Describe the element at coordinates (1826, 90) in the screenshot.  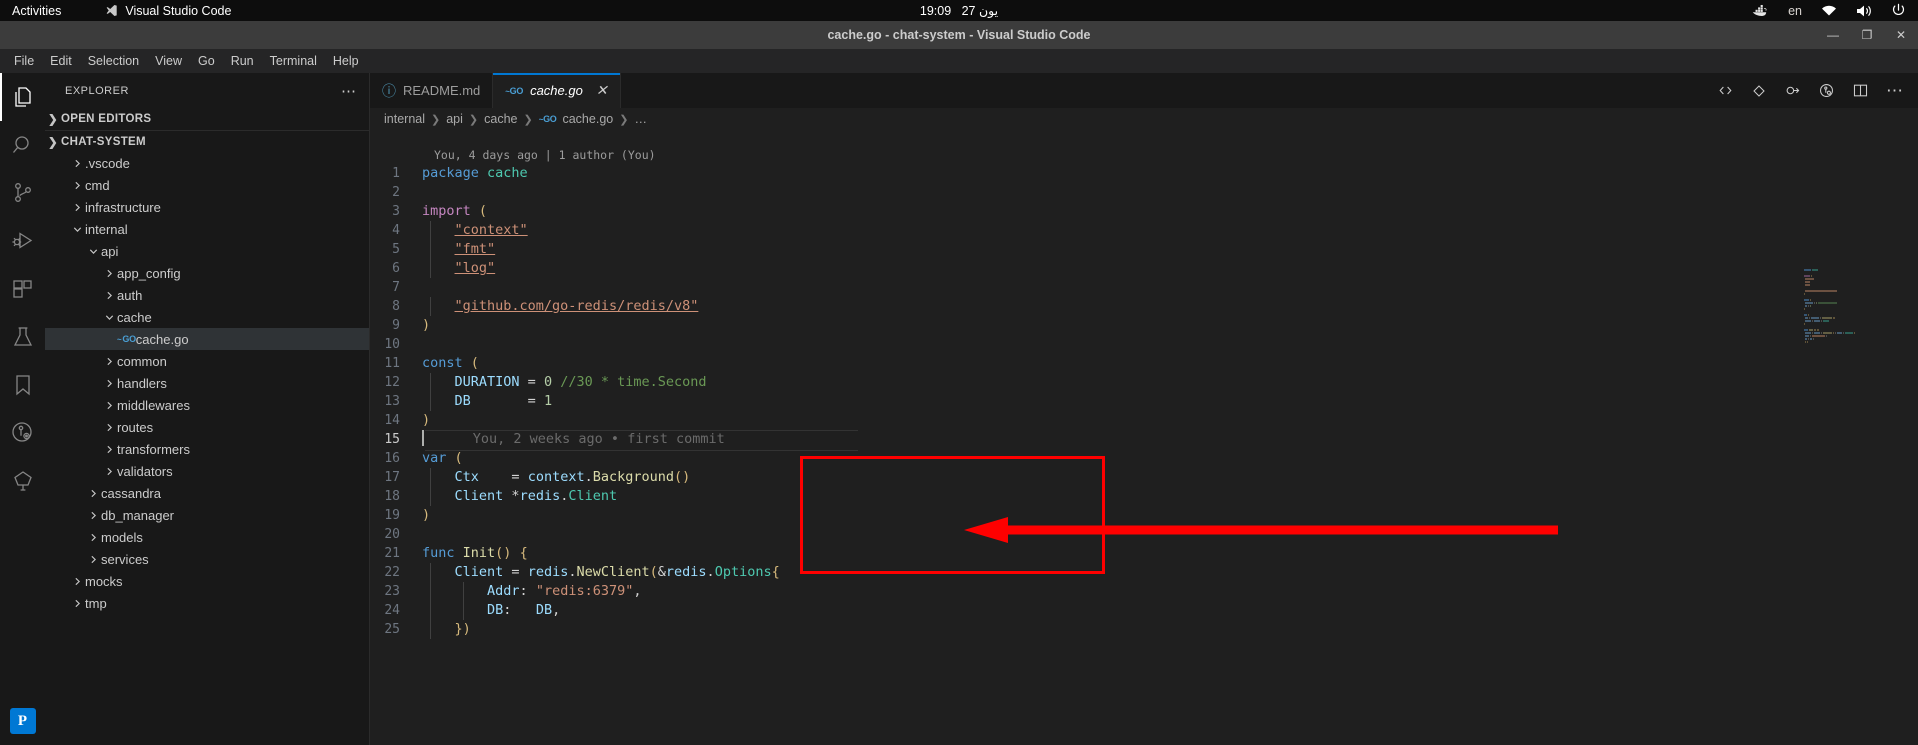
I see `gitlens-icon` at that location.